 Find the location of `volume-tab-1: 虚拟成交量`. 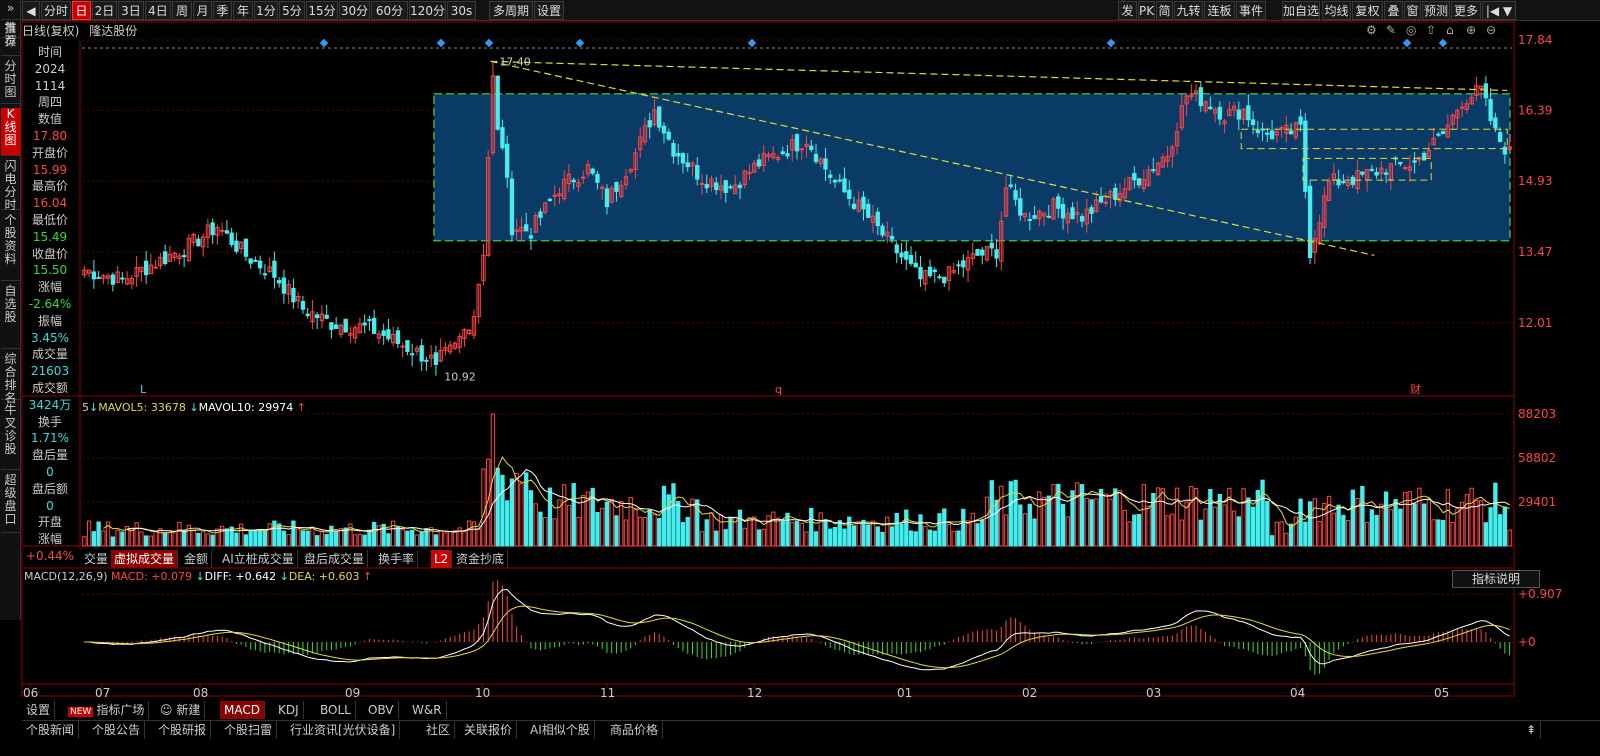

volume-tab-1: 虚拟成交量 is located at coordinates (145, 559).